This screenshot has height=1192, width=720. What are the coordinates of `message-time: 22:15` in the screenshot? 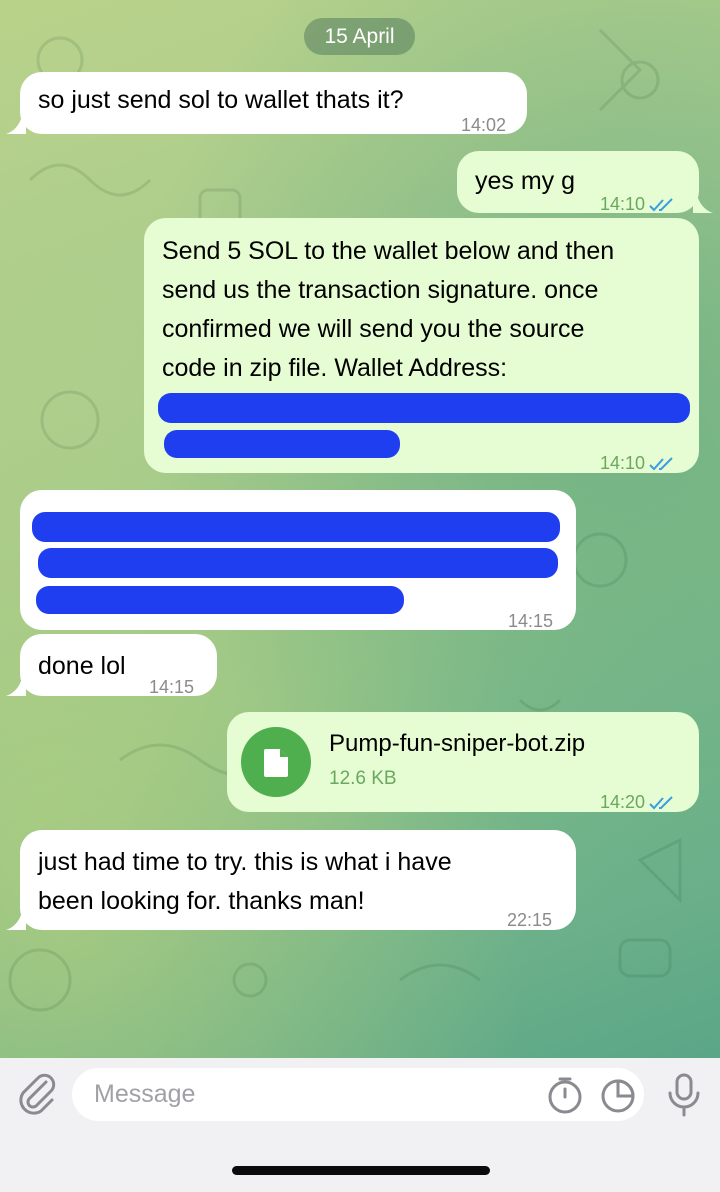 It's located at (530, 920).